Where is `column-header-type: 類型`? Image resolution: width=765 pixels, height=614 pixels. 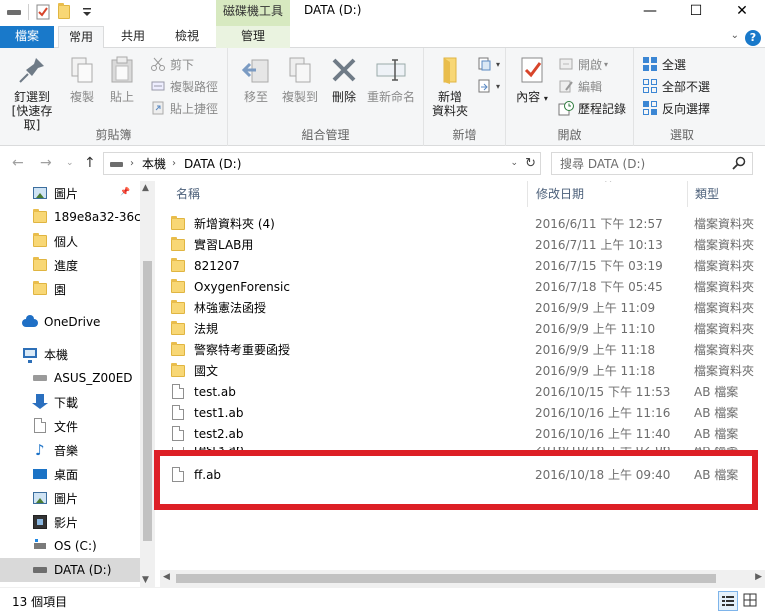
column-header-type: 類型 is located at coordinates (707, 194).